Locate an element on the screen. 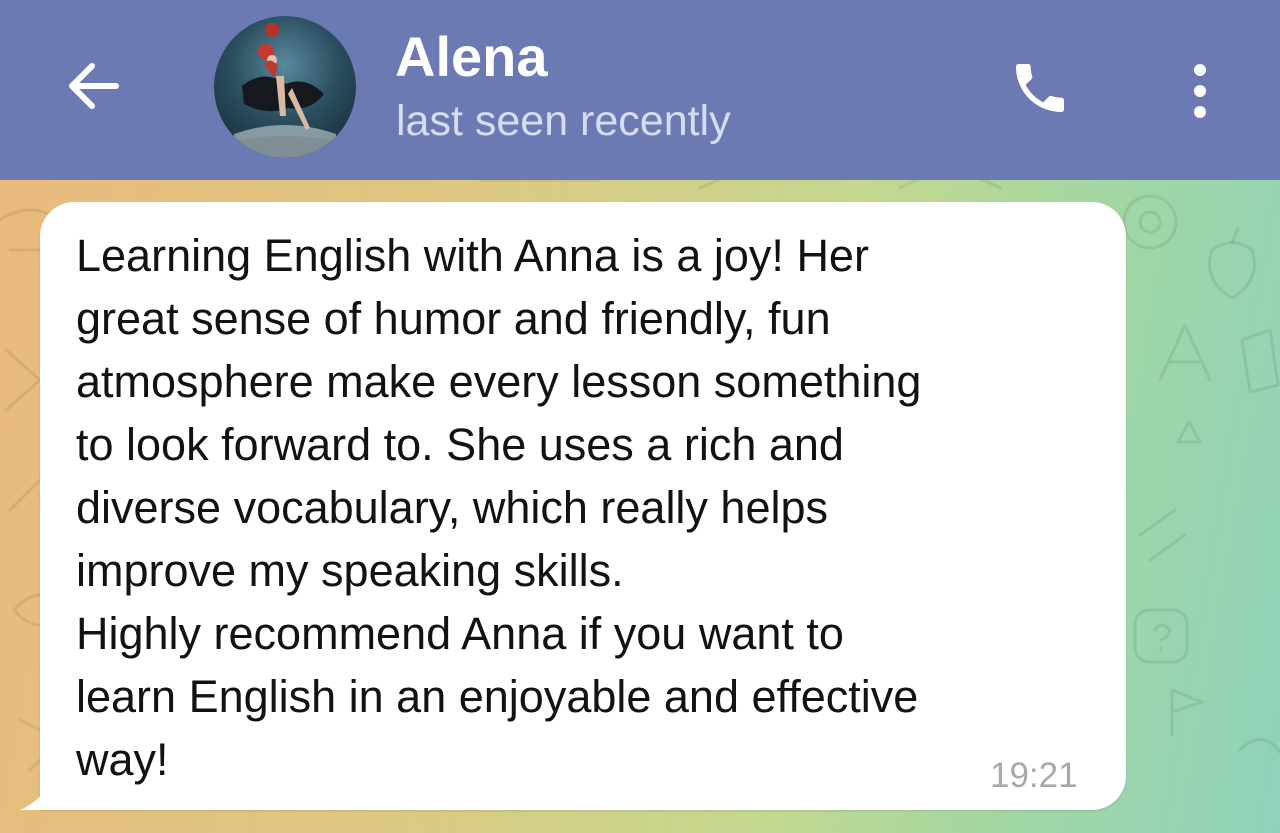 This screenshot has width=1280, height=833. arrow-left-icon is located at coordinates (94, 86).